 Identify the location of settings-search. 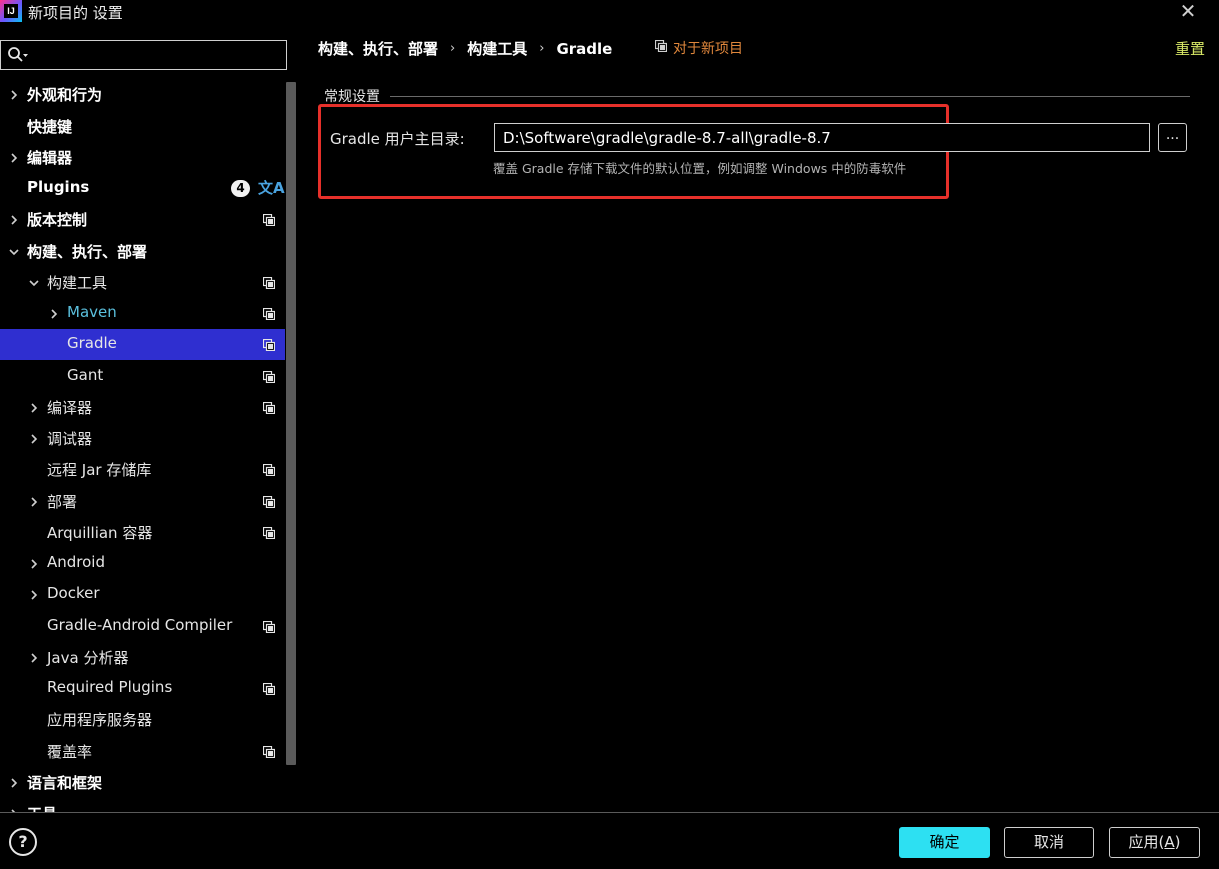
(143, 55).